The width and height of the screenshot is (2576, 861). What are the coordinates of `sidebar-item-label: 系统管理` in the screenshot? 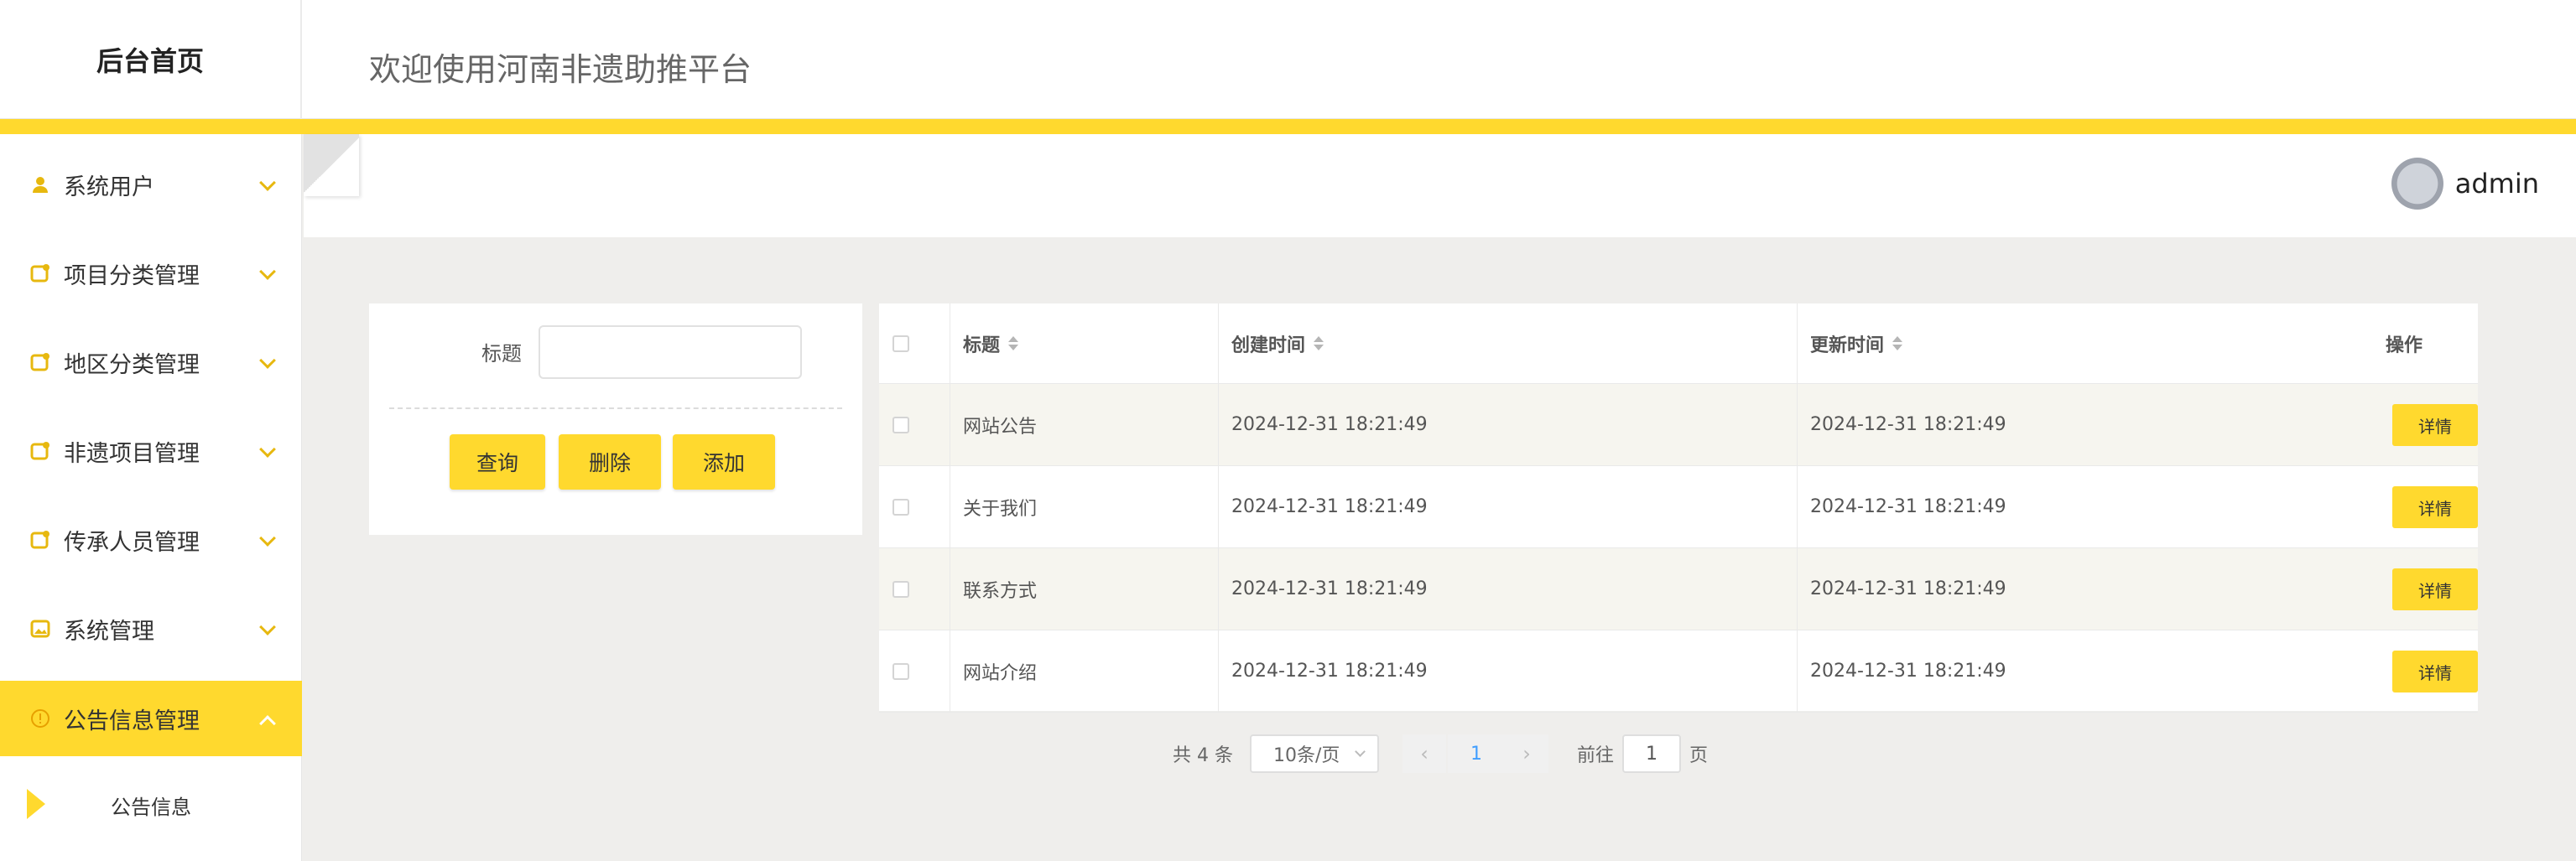 It's located at (109, 631).